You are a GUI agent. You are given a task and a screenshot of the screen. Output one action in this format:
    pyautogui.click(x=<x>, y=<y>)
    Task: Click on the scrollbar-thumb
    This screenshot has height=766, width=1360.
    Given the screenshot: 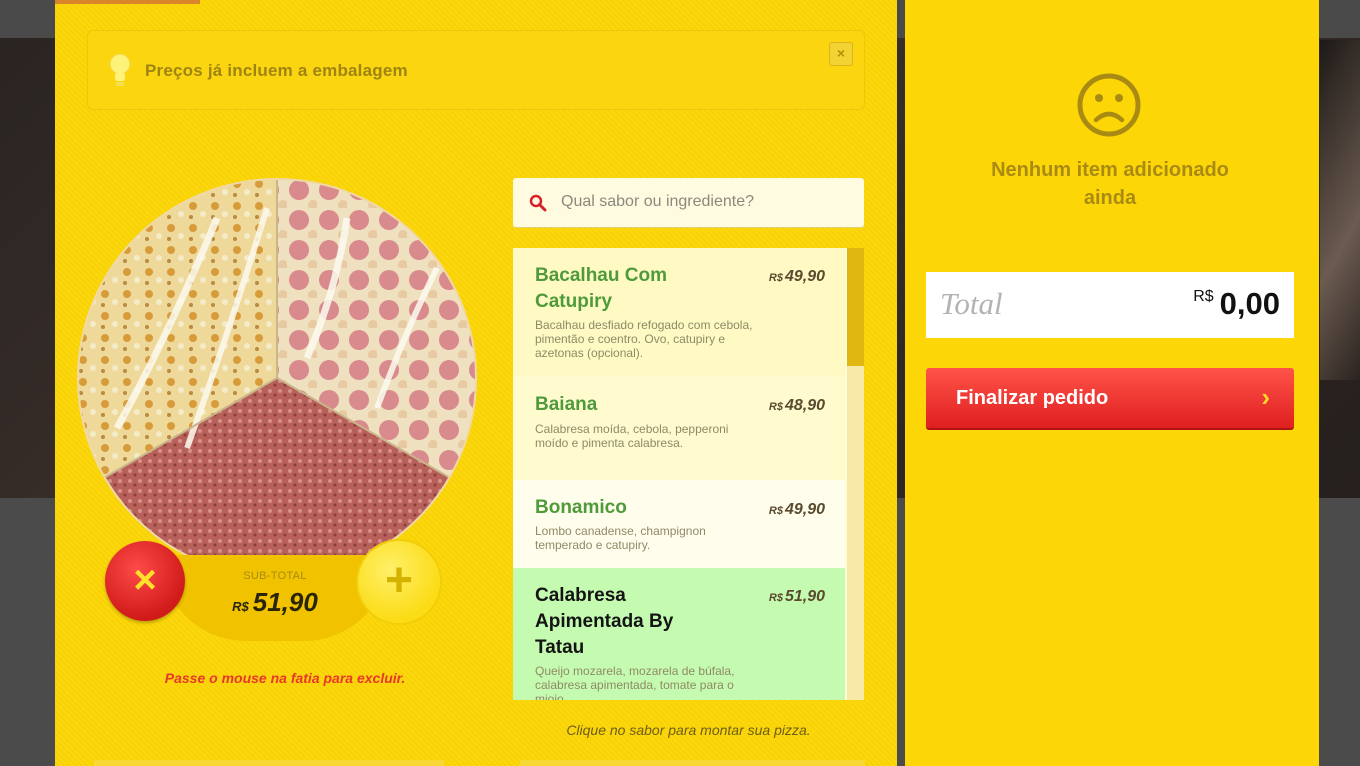 What is the action you would take?
    pyautogui.click(x=855, y=307)
    